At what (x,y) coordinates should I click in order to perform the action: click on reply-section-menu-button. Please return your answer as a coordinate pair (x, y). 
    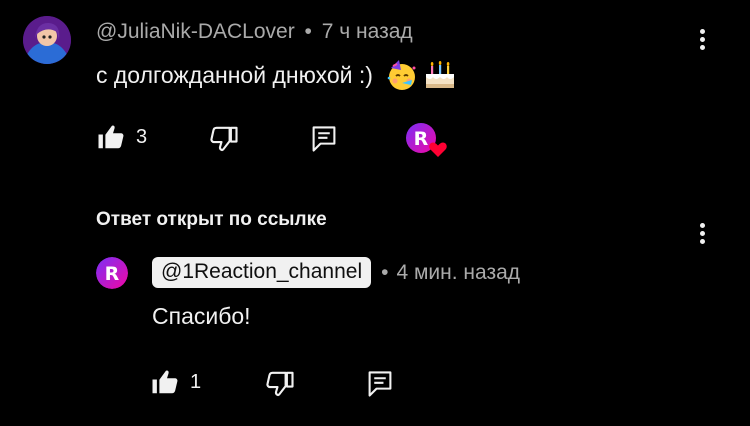
    Looking at the image, I should click on (702, 235).